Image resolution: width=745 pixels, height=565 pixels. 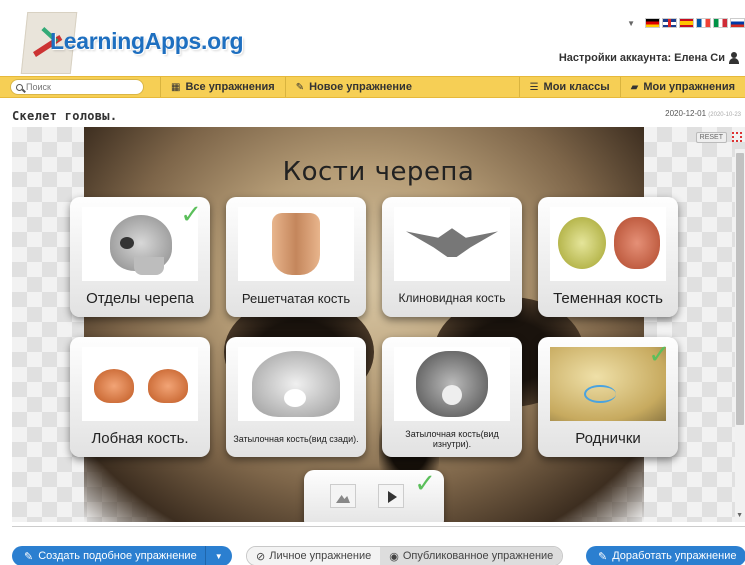 I want to click on exercise-date: 2020-12-01 (2020-10-23, so click(x=703, y=113).